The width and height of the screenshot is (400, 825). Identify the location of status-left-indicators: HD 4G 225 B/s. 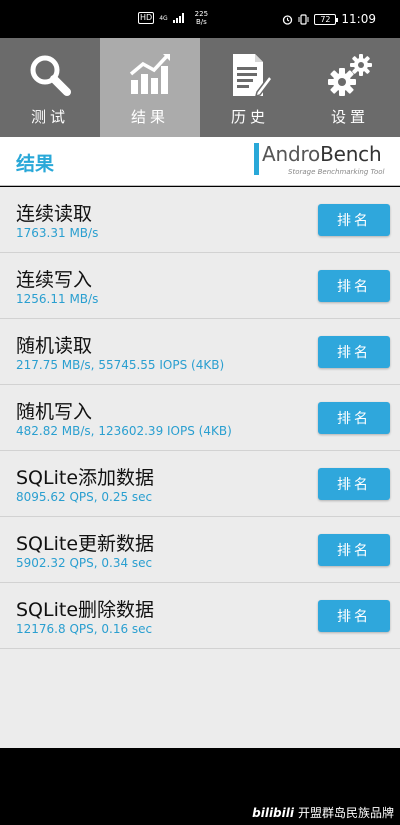
(173, 18).